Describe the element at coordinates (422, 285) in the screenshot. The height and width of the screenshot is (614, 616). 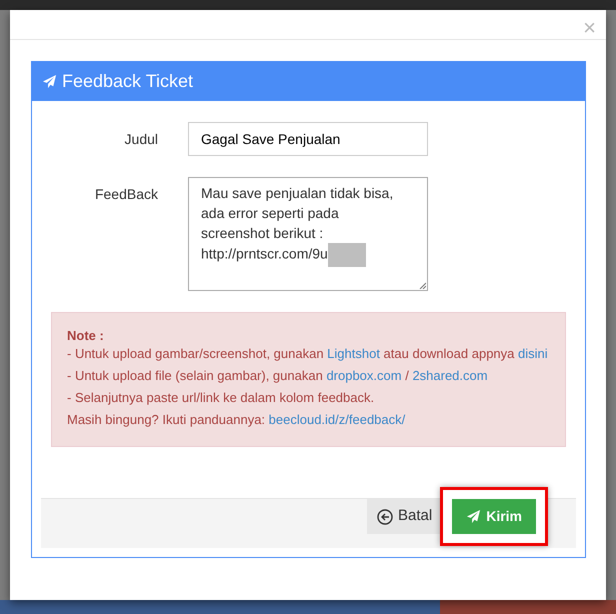
I see `resize-grip-icon` at that location.